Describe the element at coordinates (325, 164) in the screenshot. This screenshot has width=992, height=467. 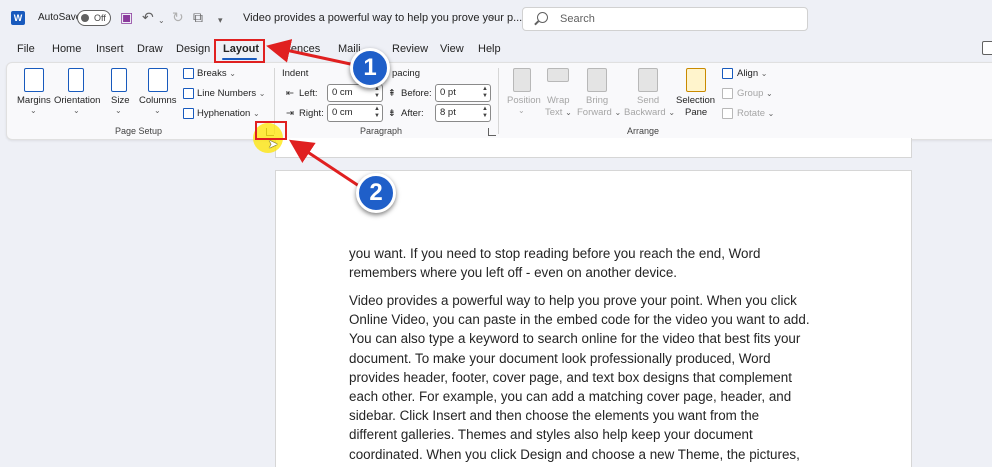
I see `arrow-to-launcher` at that location.